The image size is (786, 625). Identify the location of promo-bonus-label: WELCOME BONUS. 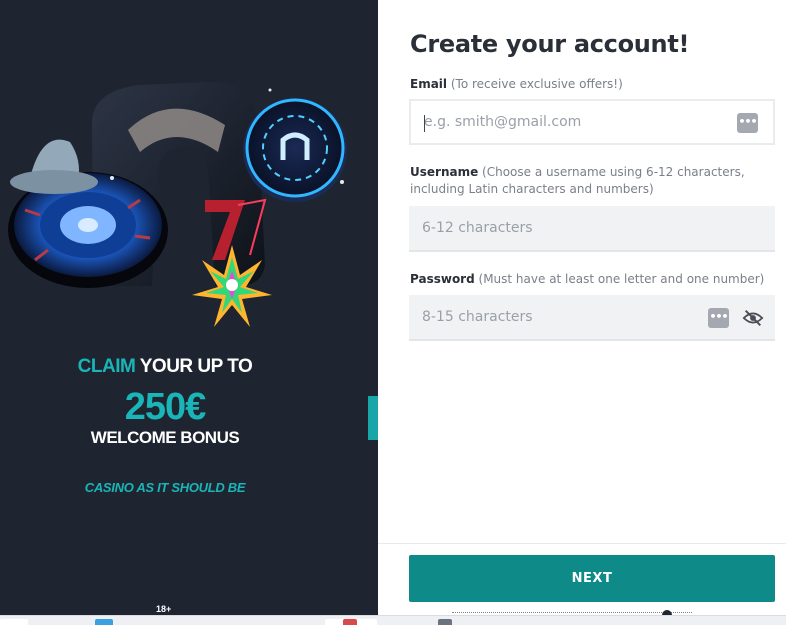
(165, 437).